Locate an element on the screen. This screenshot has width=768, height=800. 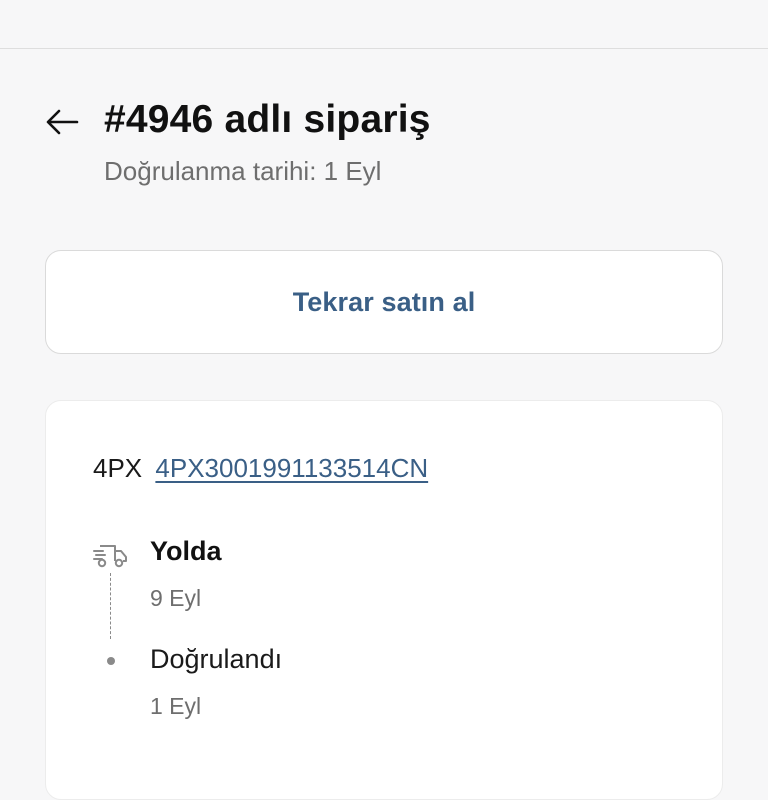
back-button is located at coordinates (62, 122).